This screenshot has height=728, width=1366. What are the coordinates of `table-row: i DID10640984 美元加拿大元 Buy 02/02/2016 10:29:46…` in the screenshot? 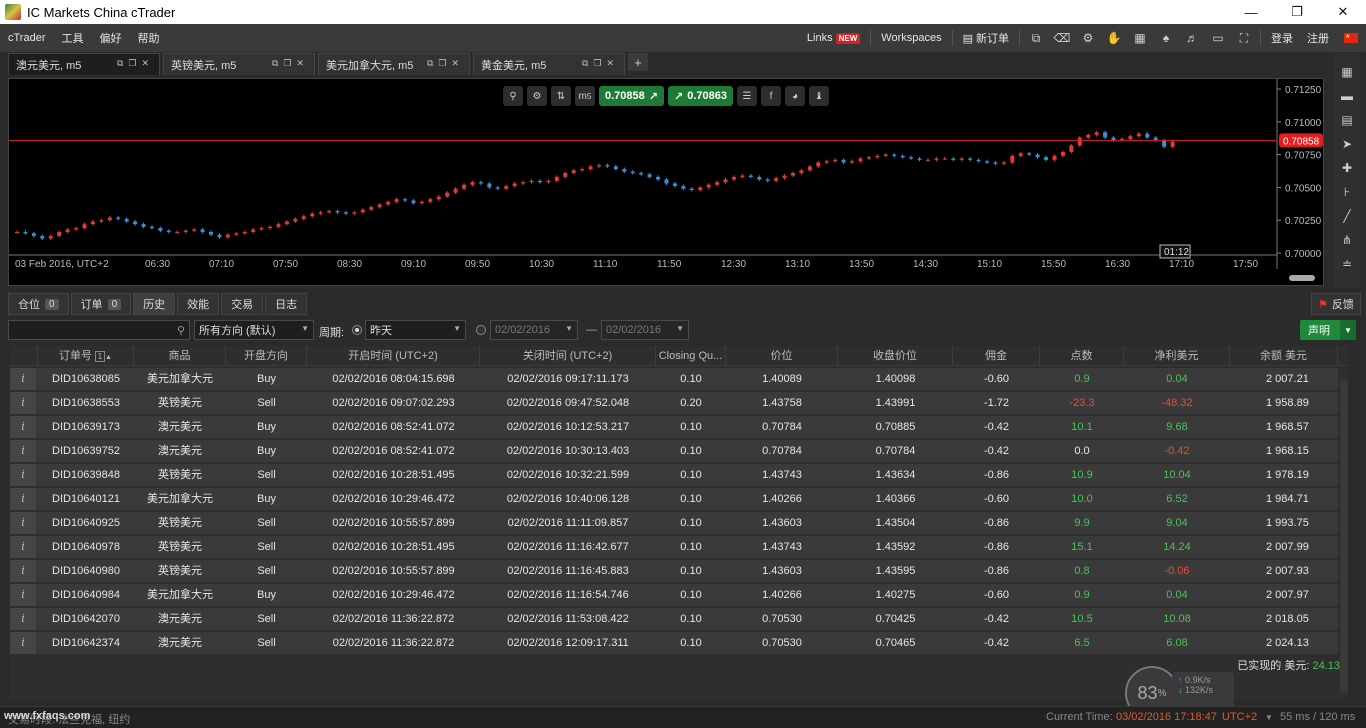 It's located at (674, 595).